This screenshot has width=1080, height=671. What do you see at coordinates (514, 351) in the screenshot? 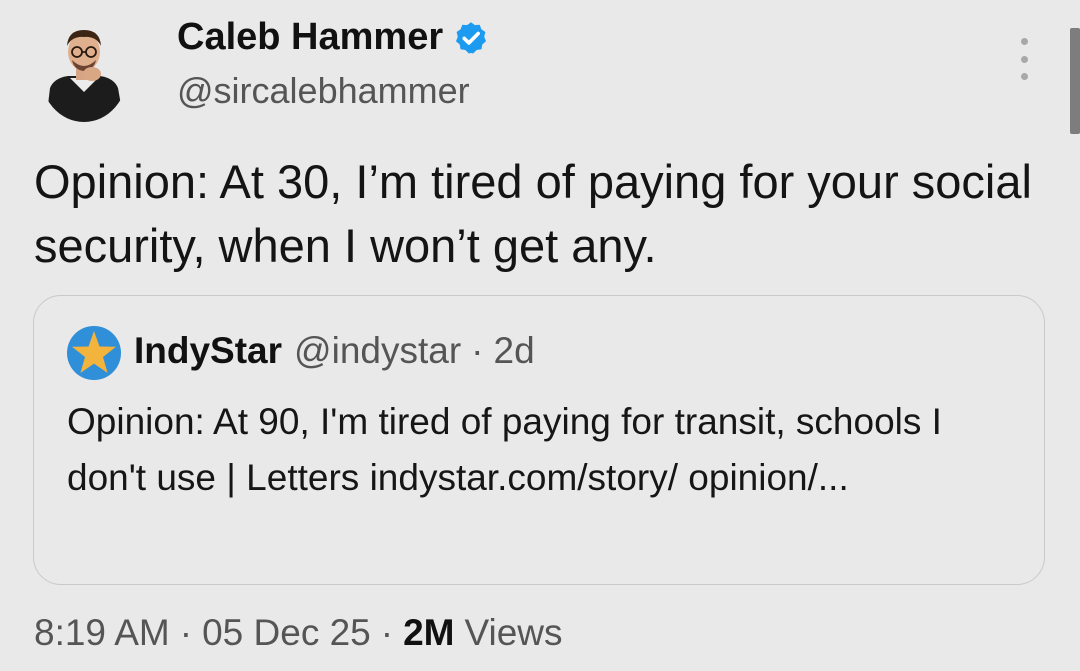
I see `quoted-timestamp: 2d` at bounding box center [514, 351].